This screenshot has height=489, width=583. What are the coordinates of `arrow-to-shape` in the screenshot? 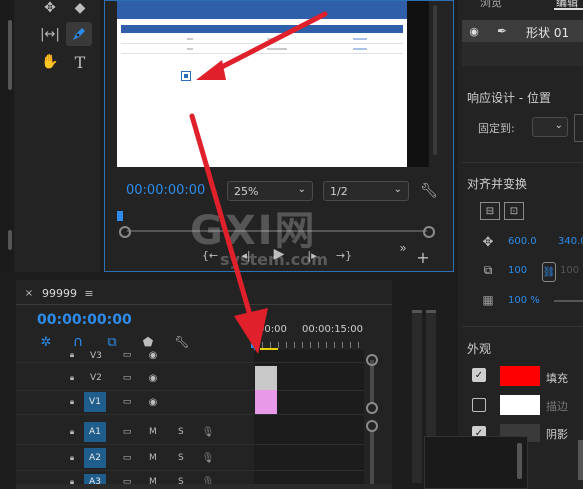 It's located at (262, 45).